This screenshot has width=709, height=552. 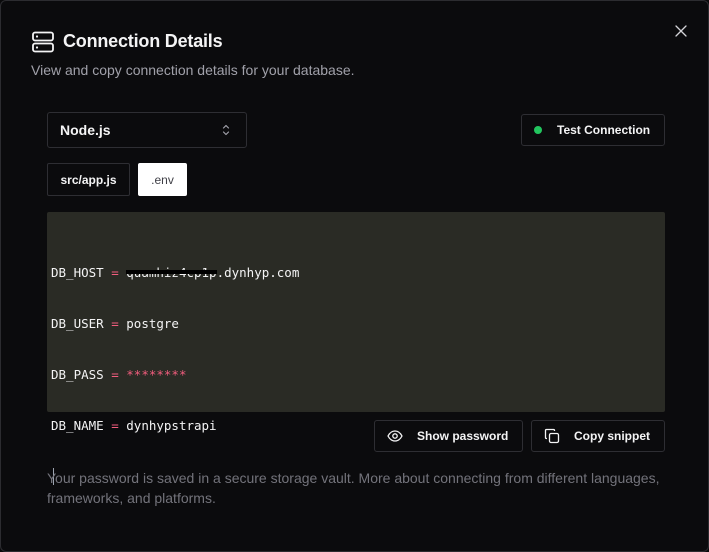 I want to click on tab-env: .env, so click(x=162, y=179).